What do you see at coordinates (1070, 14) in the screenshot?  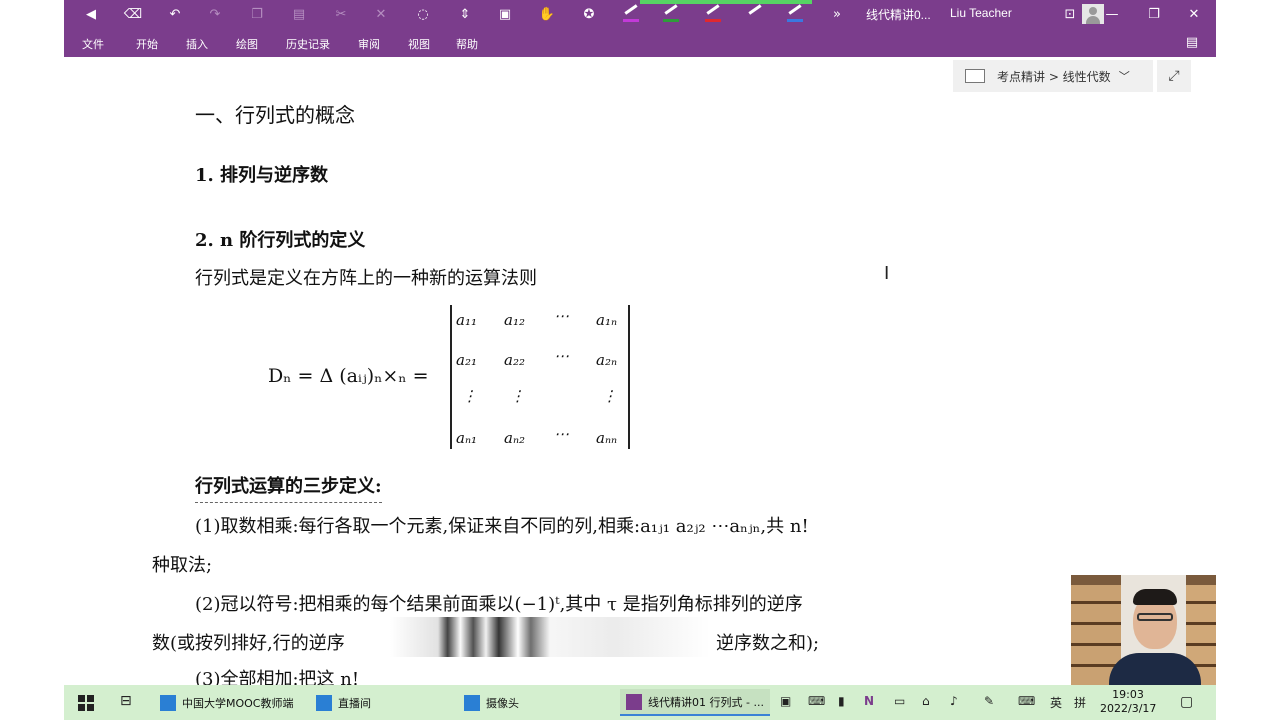 I see `fullscreen-icon: ⊡` at bounding box center [1070, 14].